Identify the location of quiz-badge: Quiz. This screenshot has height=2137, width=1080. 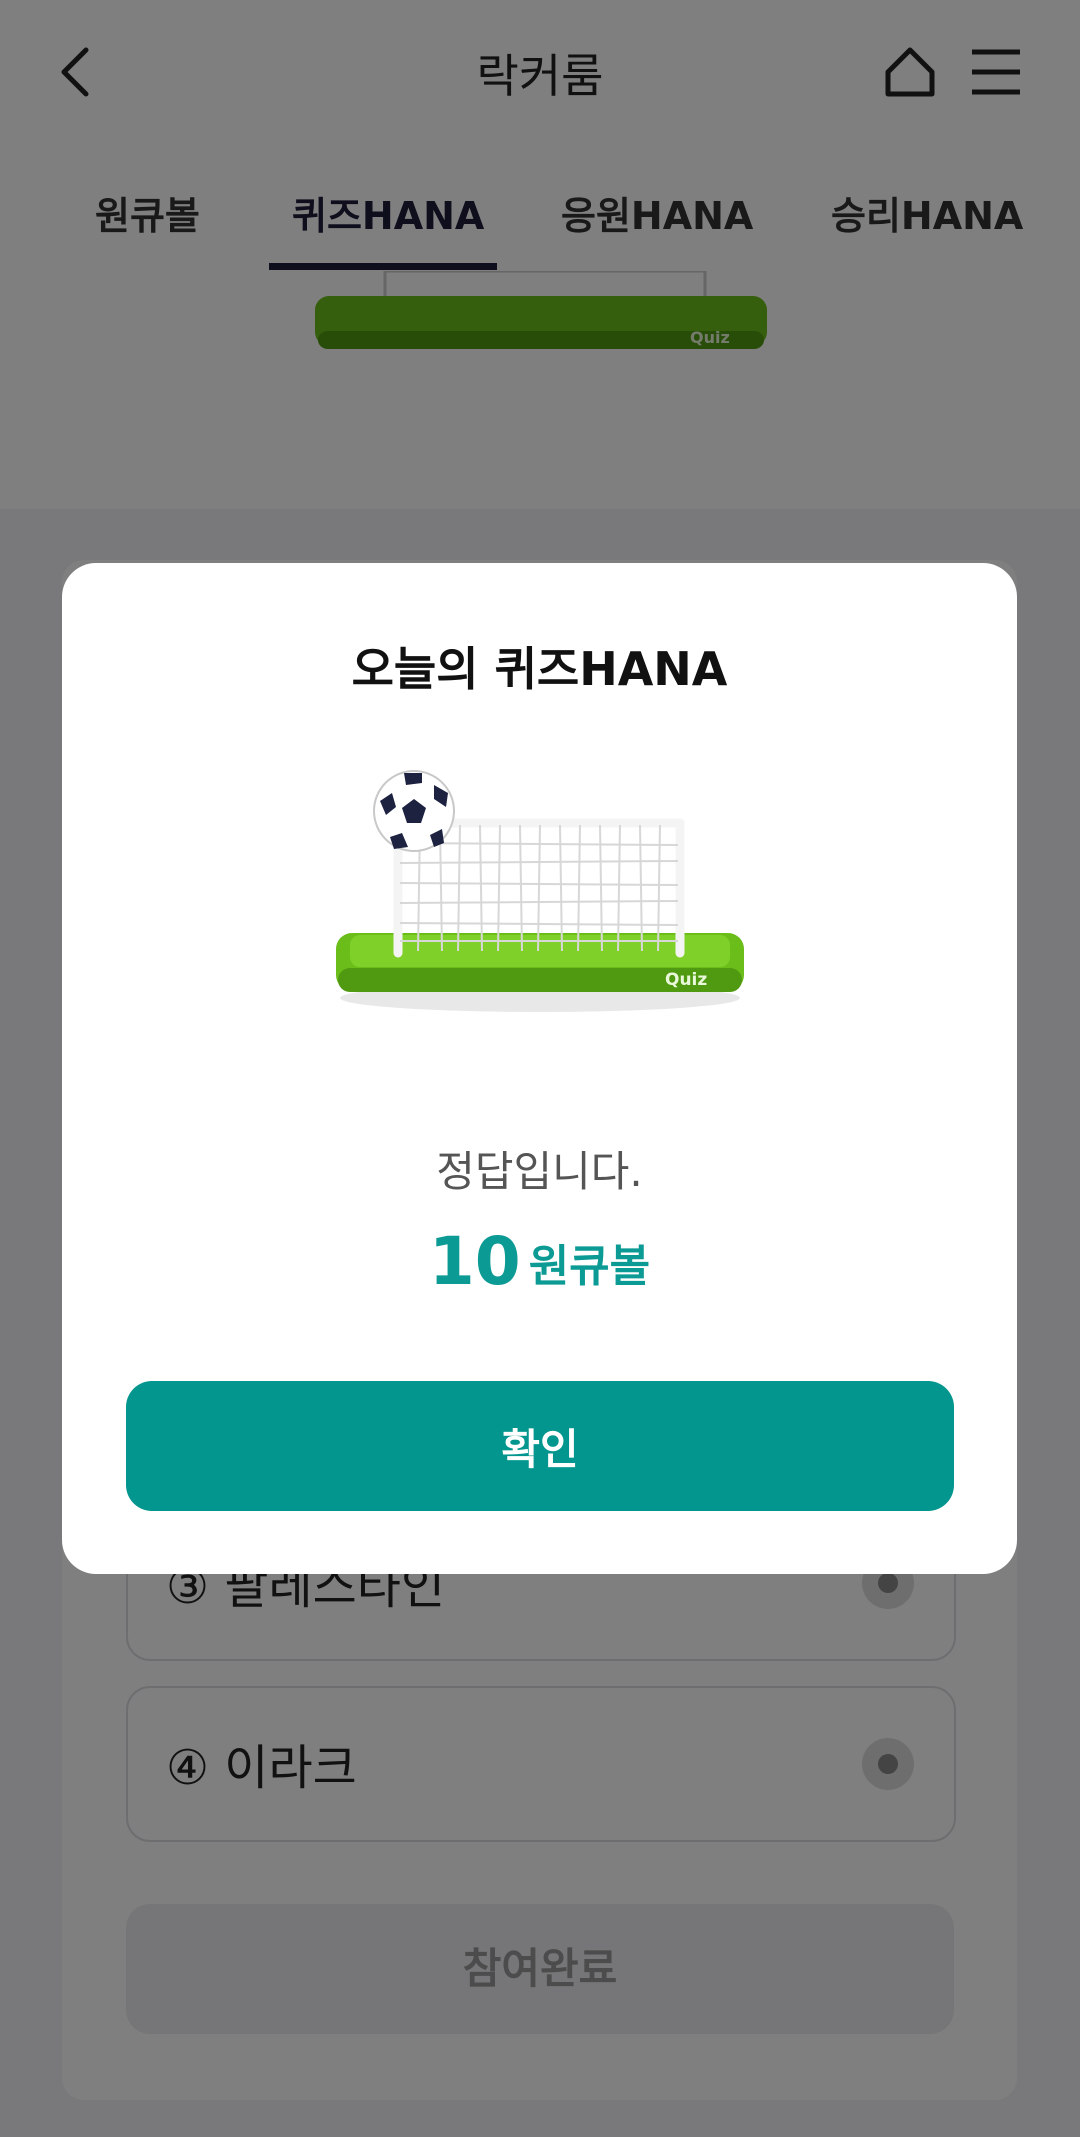
(686, 980).